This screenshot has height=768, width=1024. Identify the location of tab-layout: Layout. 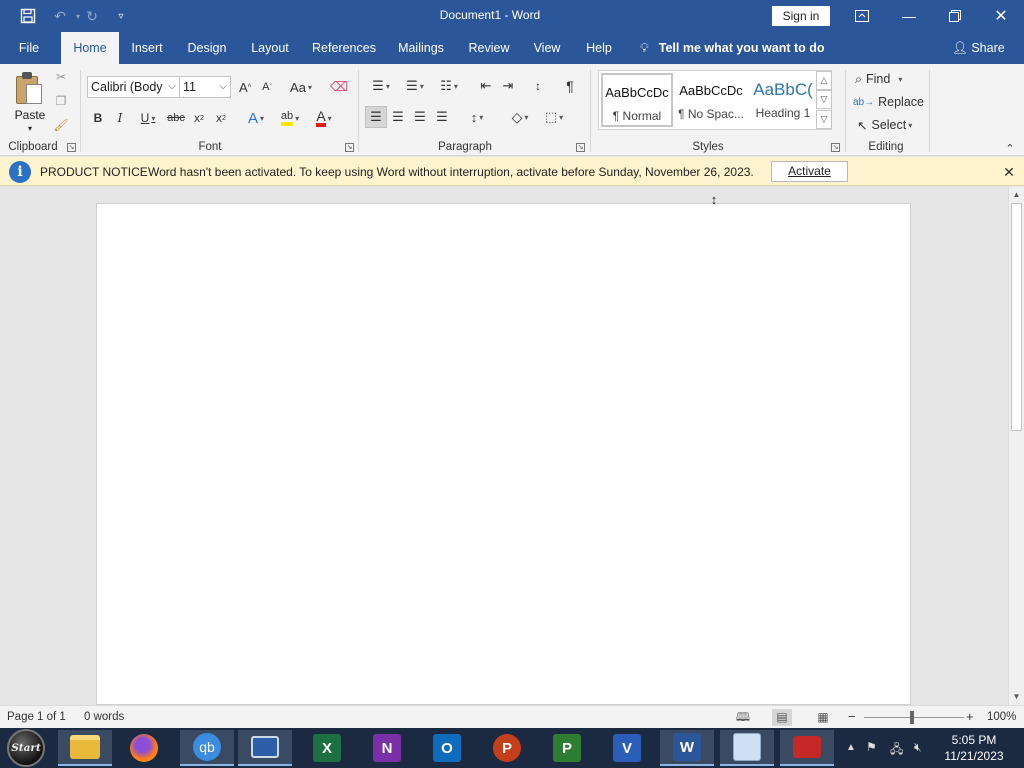
(270, 48).